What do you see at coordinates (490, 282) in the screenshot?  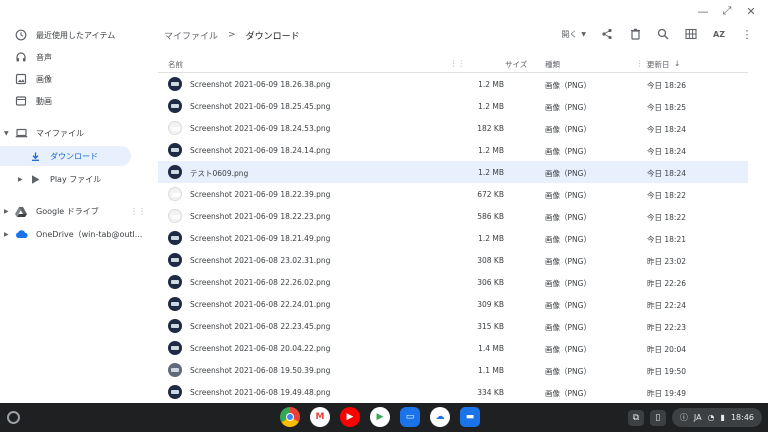 I see `file-size: 306 KB` at bounding box center [490, 282].